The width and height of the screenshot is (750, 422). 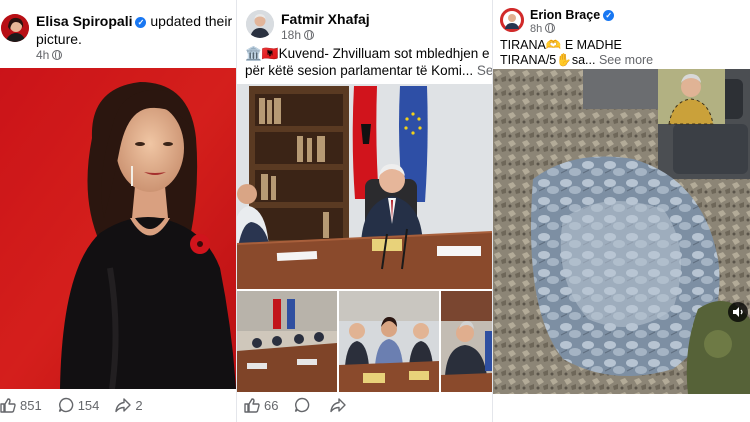 What do you see at coordinates (577, 60) in the screenshot?
I see `post-caption-line: TIRANA/5✋sa... See more` at bounding box center [577, 60].